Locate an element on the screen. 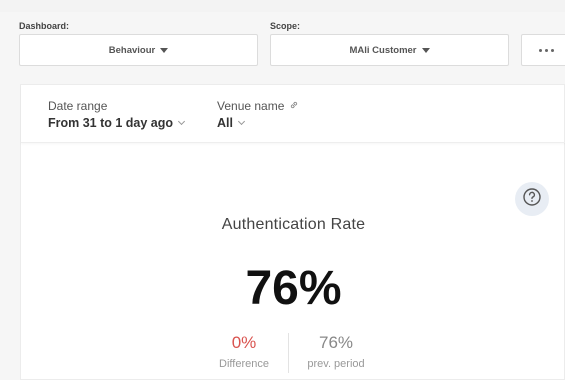 This screenshot has height=380, width=565. date-range-value: From 31 to 1 day ago is located at coordinates (111, 123).